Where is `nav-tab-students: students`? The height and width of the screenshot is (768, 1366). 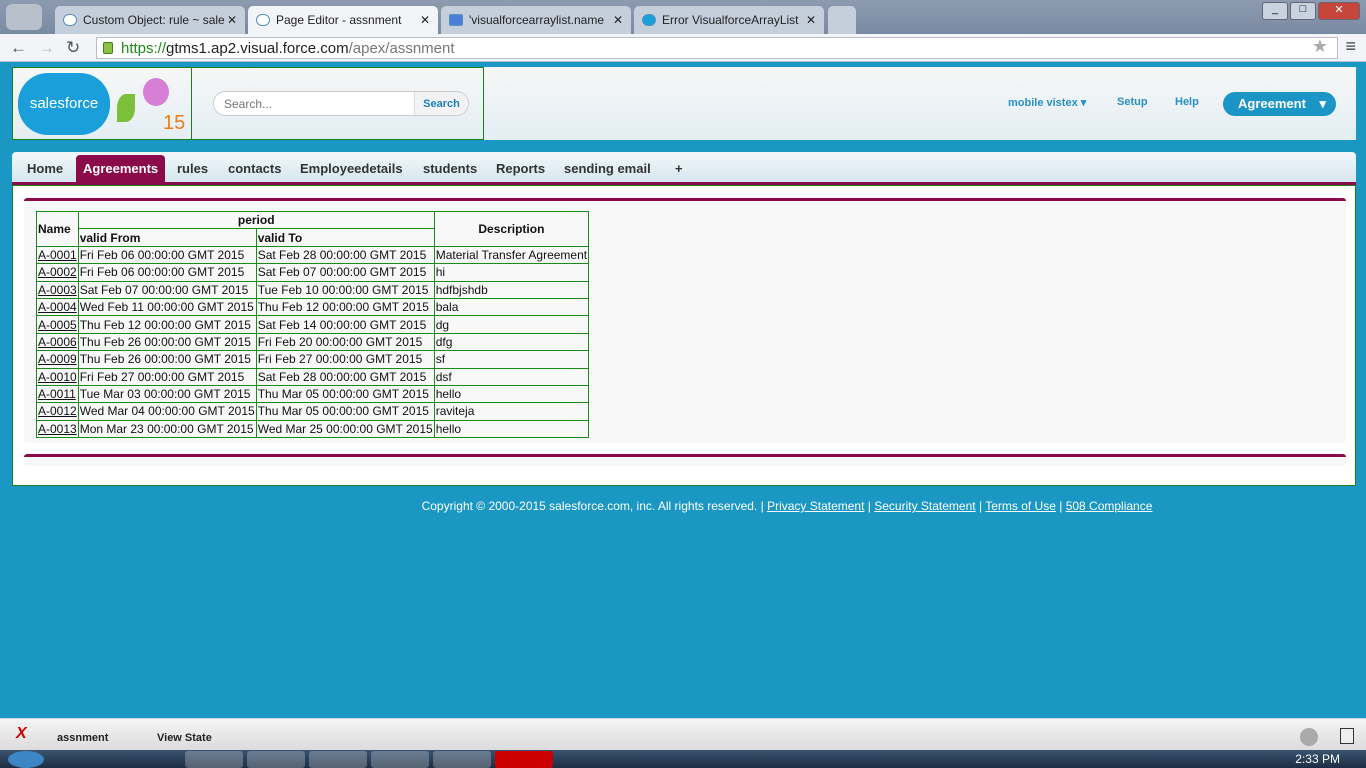
nav-tab-students: students is located at coordinates (450, 168).